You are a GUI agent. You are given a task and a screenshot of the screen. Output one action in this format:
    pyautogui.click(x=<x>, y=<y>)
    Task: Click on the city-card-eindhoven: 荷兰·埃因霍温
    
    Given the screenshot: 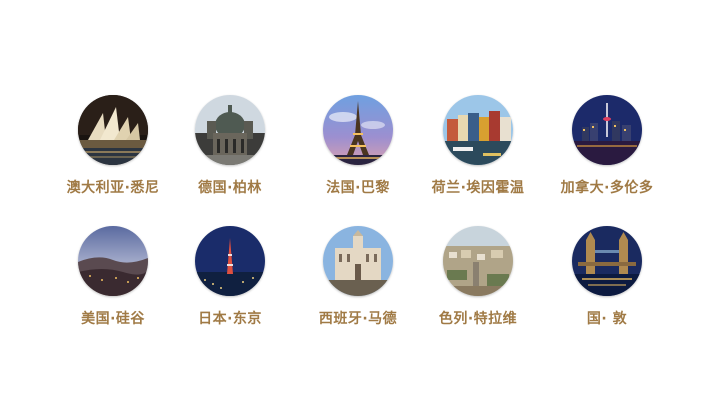 What is the action you would take?
    pyautogui.click(x=478, y=146)
    